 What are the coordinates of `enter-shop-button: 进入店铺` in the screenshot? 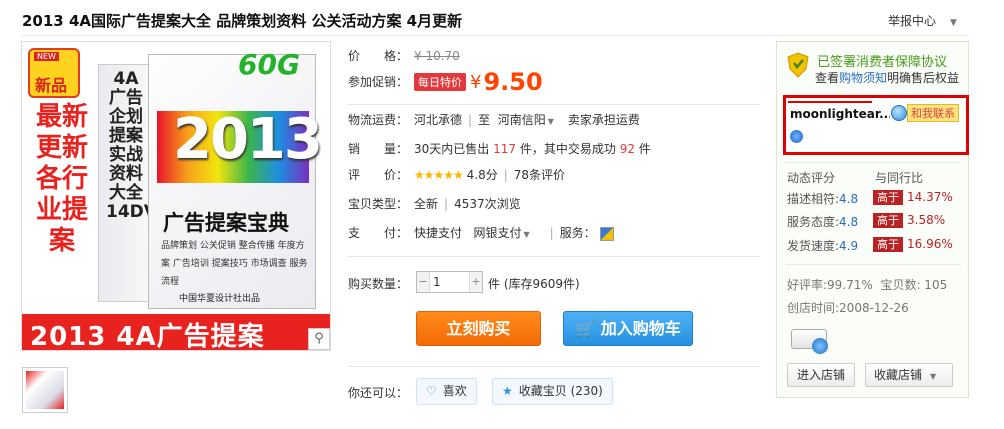 It's located at (821, 375).